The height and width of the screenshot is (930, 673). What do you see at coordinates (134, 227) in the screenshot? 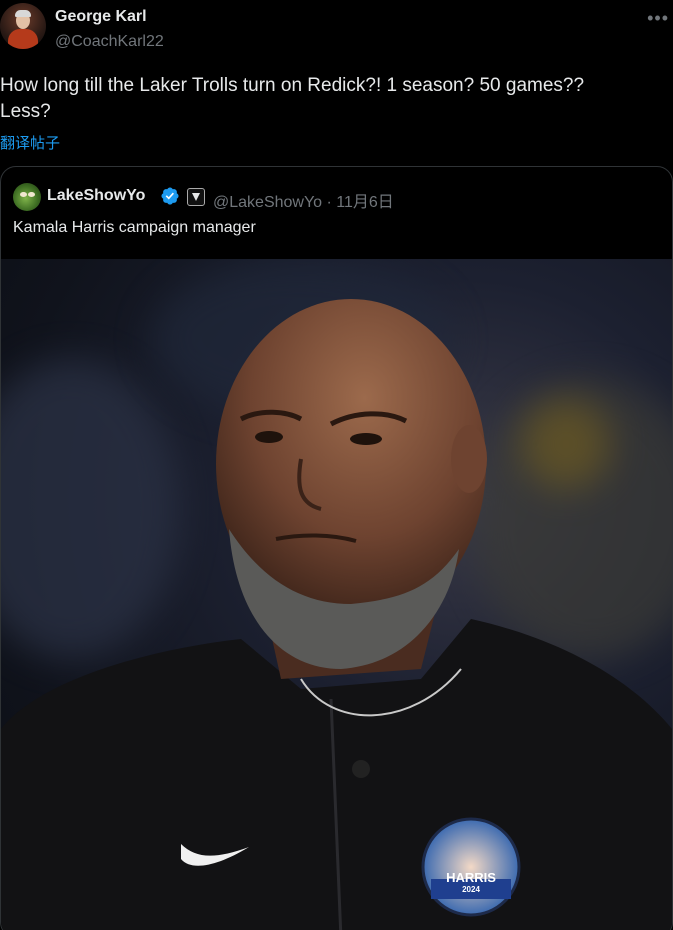
I see `quoted-tweet-text: Kamala Harris campaign manager` at bounding box center [134, 227].